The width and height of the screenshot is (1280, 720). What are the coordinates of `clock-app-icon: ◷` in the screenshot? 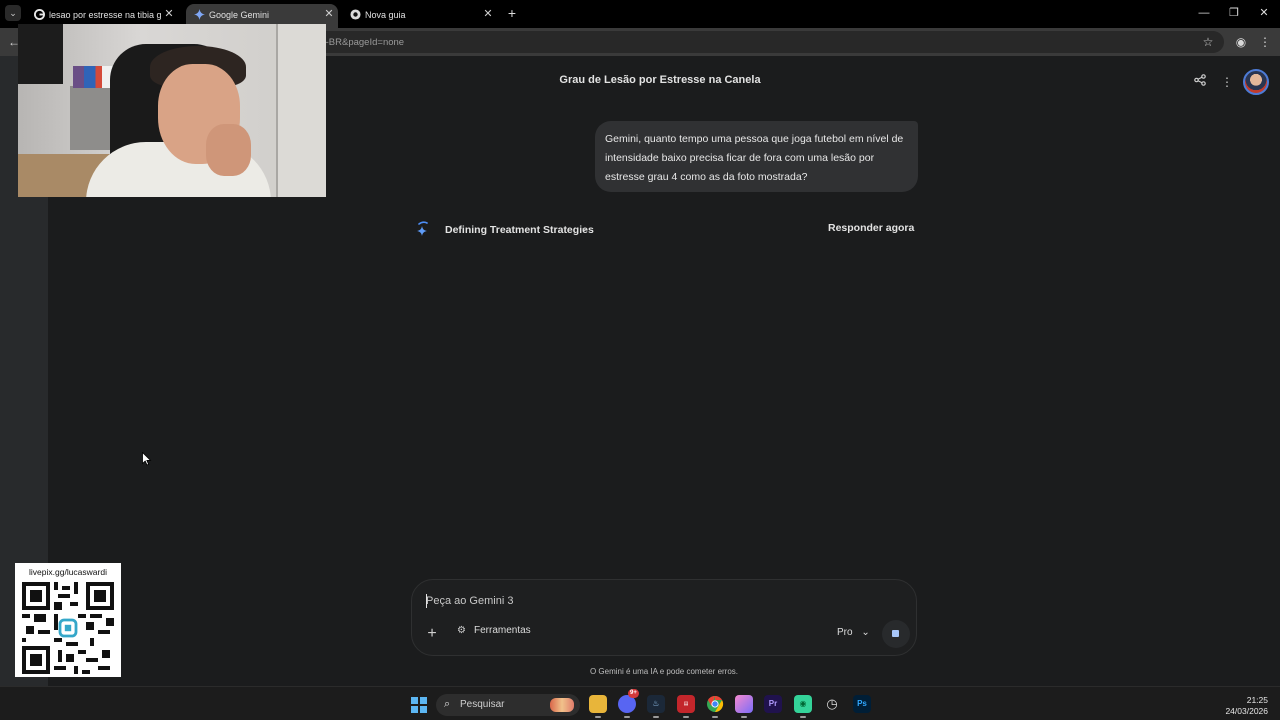 It's located at (832, 704).